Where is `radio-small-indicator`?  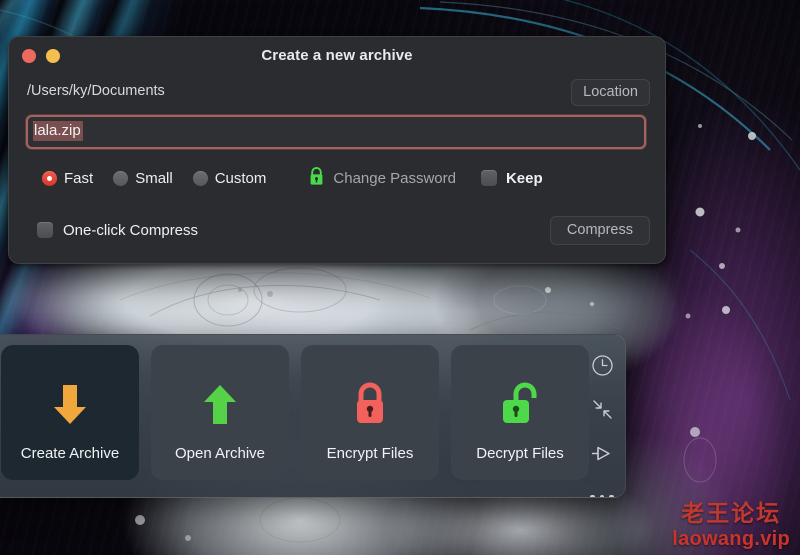
radio-small-indicator is located at coordinates (121, 178).